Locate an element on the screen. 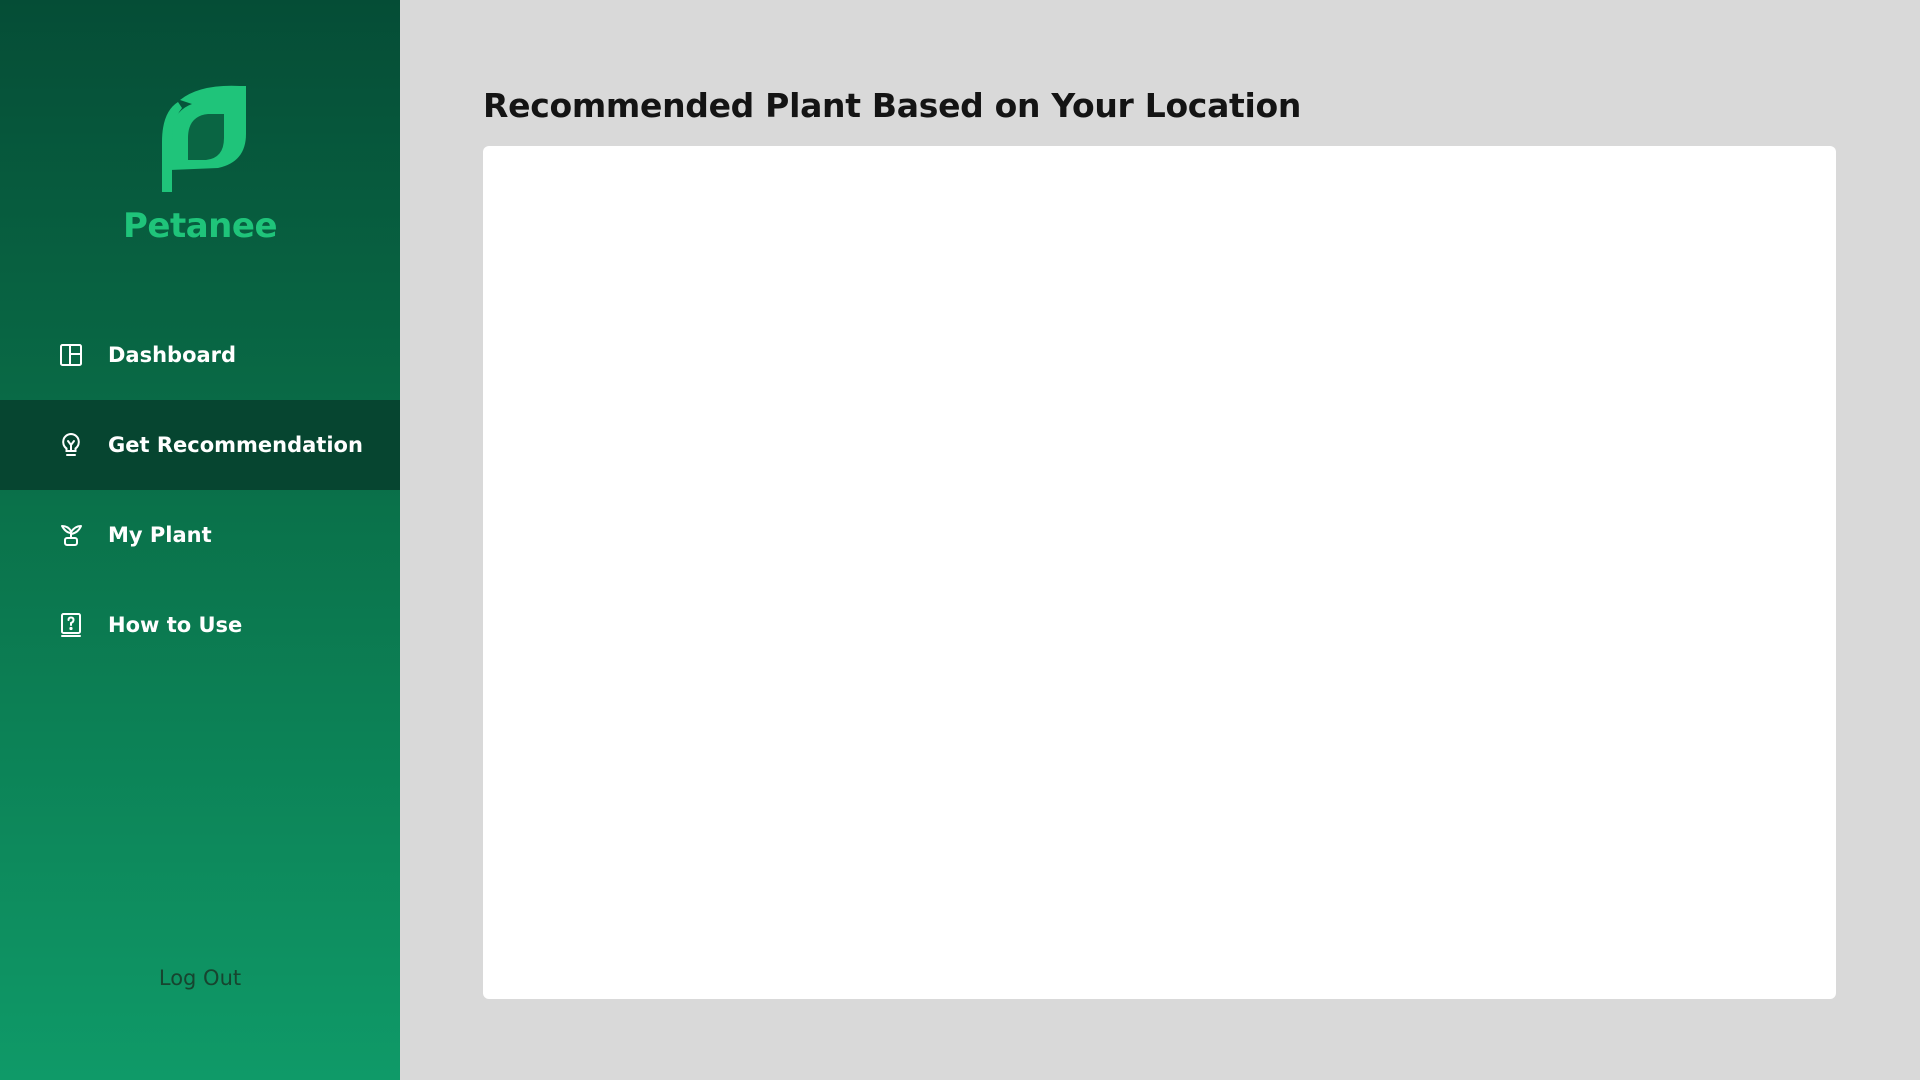  help-book-icon is located at coordinates (71, 625).